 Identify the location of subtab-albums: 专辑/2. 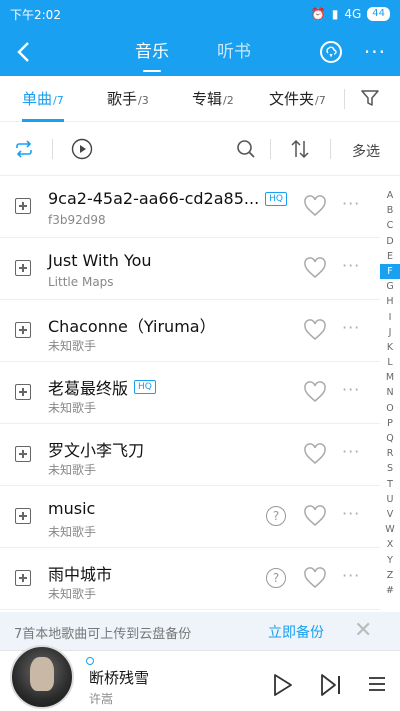
(213, 99).